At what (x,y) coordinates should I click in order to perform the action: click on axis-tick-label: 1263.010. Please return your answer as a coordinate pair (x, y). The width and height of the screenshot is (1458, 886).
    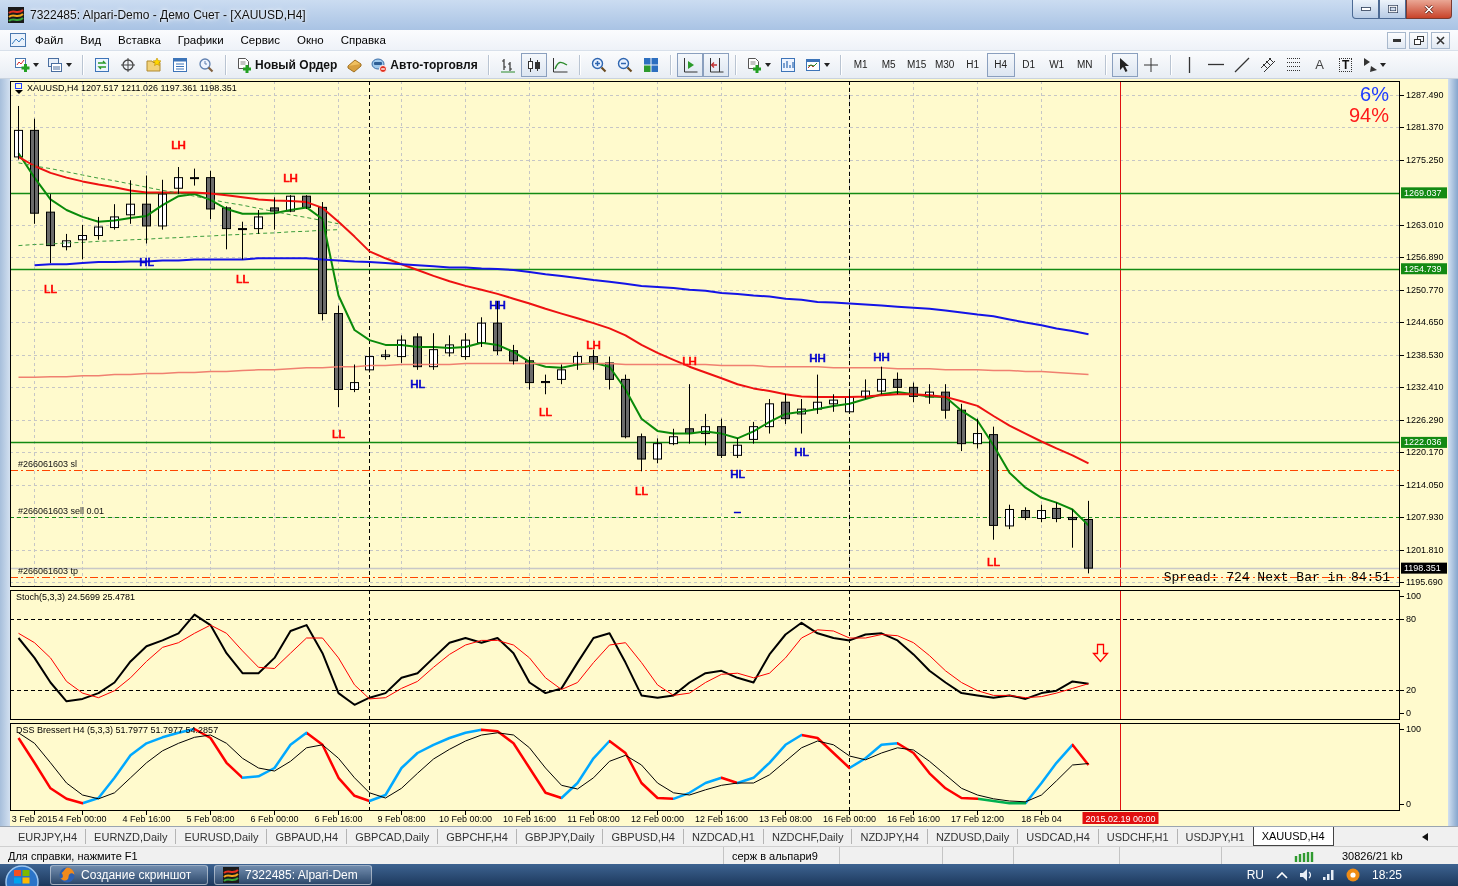
    Looking at the image, I should click on (1425, 224).